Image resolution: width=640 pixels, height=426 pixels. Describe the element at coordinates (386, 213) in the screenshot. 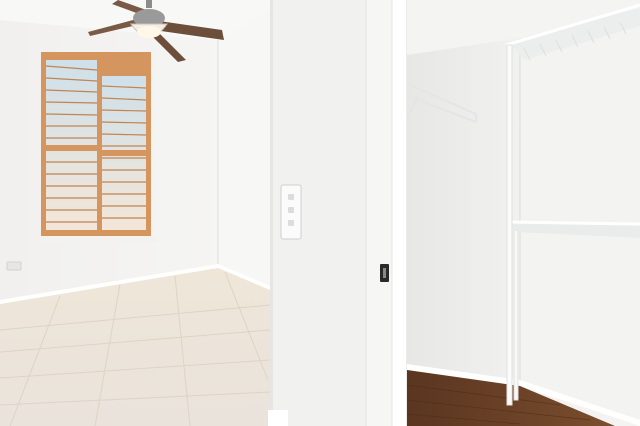

I see `closet-door-frame` at that location.